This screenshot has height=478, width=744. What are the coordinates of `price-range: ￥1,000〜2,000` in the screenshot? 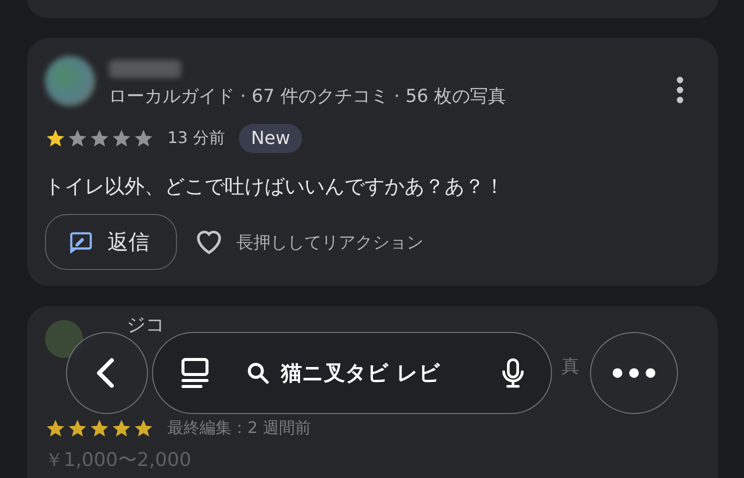 It's located at (118, 460).